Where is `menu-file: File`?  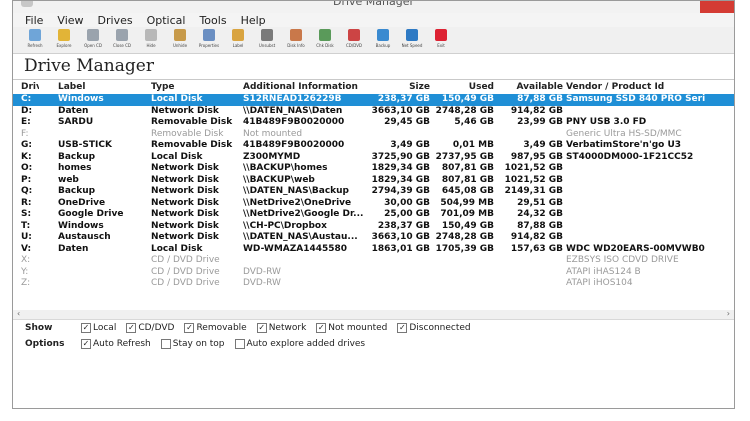 menu-file: File is located at coordinates (34, 20).